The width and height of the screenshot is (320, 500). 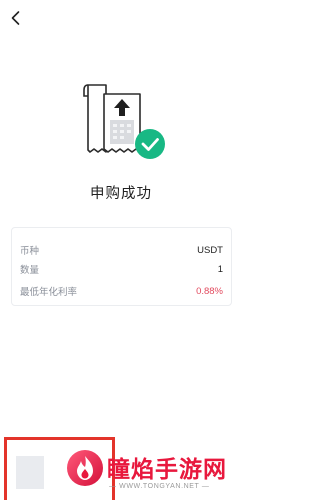 I want to click on chevron-left-icon, so click(x=15, y=18).